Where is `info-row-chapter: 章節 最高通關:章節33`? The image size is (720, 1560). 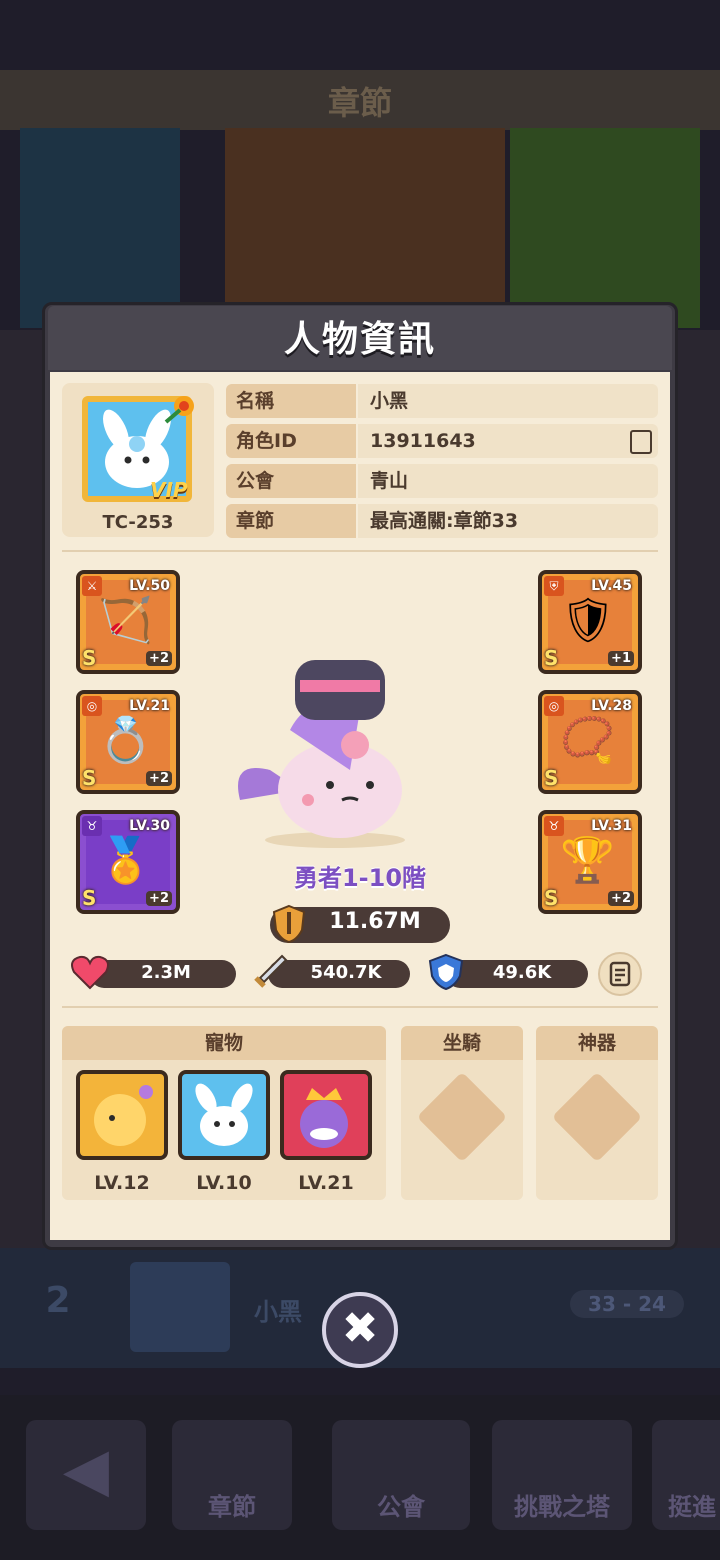
info-row-chapter: 章節 最高通關:章節33 is located at coordinates (442, 521).